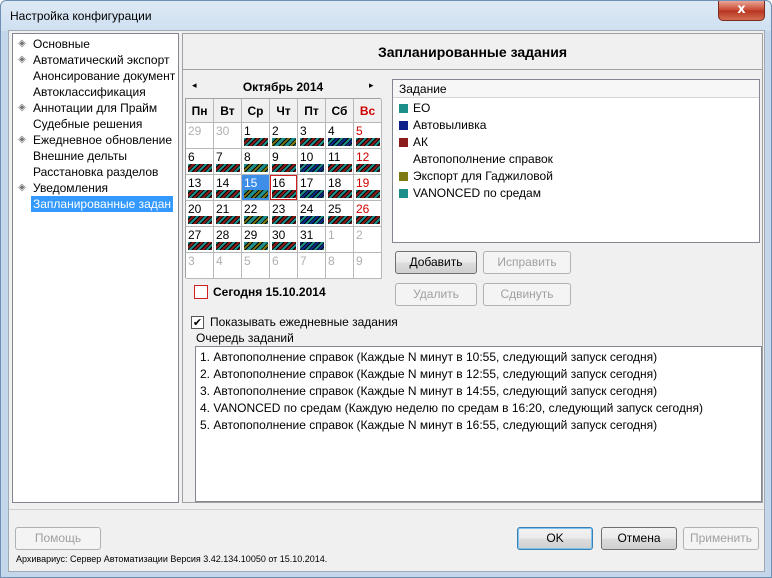  Describe the element at coordinates (200, 240) in the screenshot. I see `calendar-day: 27` at that location.